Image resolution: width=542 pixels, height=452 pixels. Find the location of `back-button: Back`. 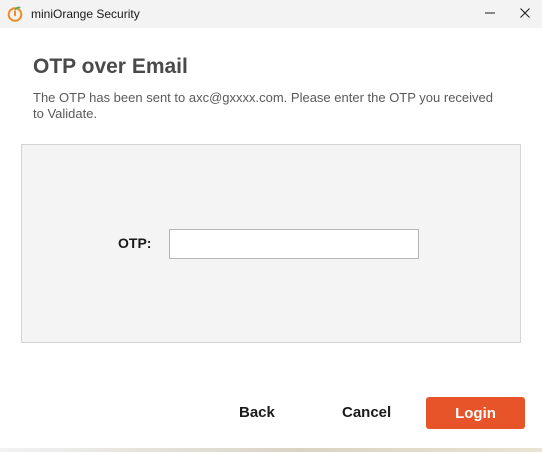

back-button: Back is located at coordinates (257, 413).